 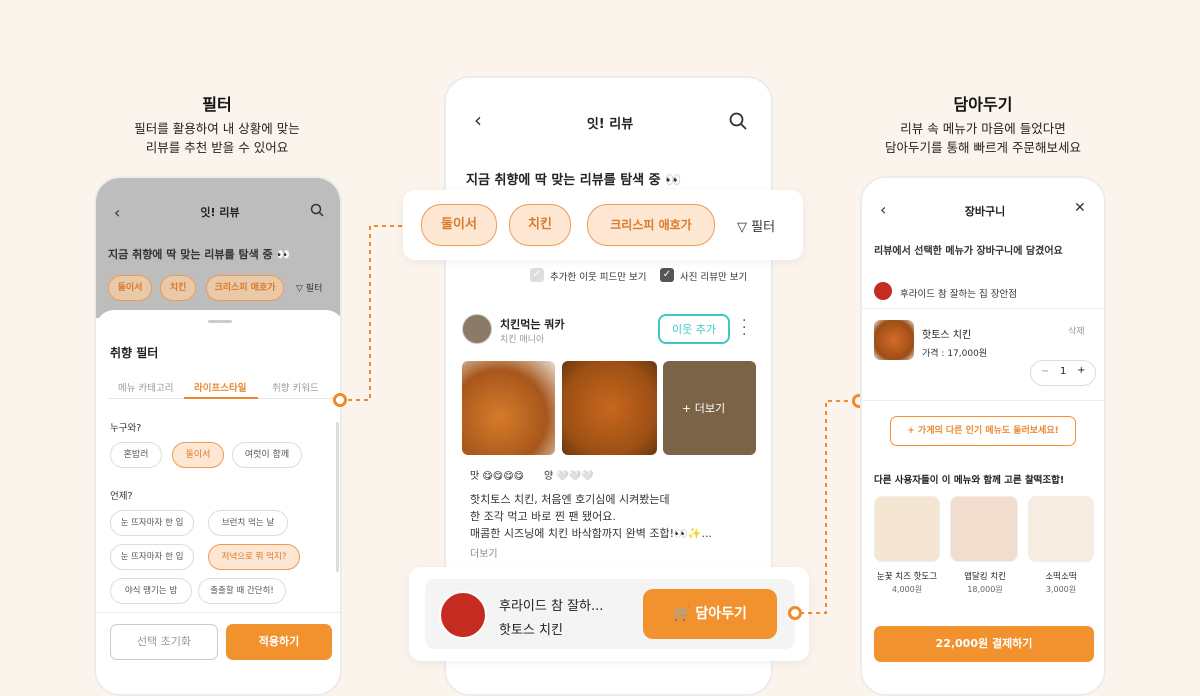 I want to click on tab-lifestyle: 라이프스타일, so click(x=220, y=387).